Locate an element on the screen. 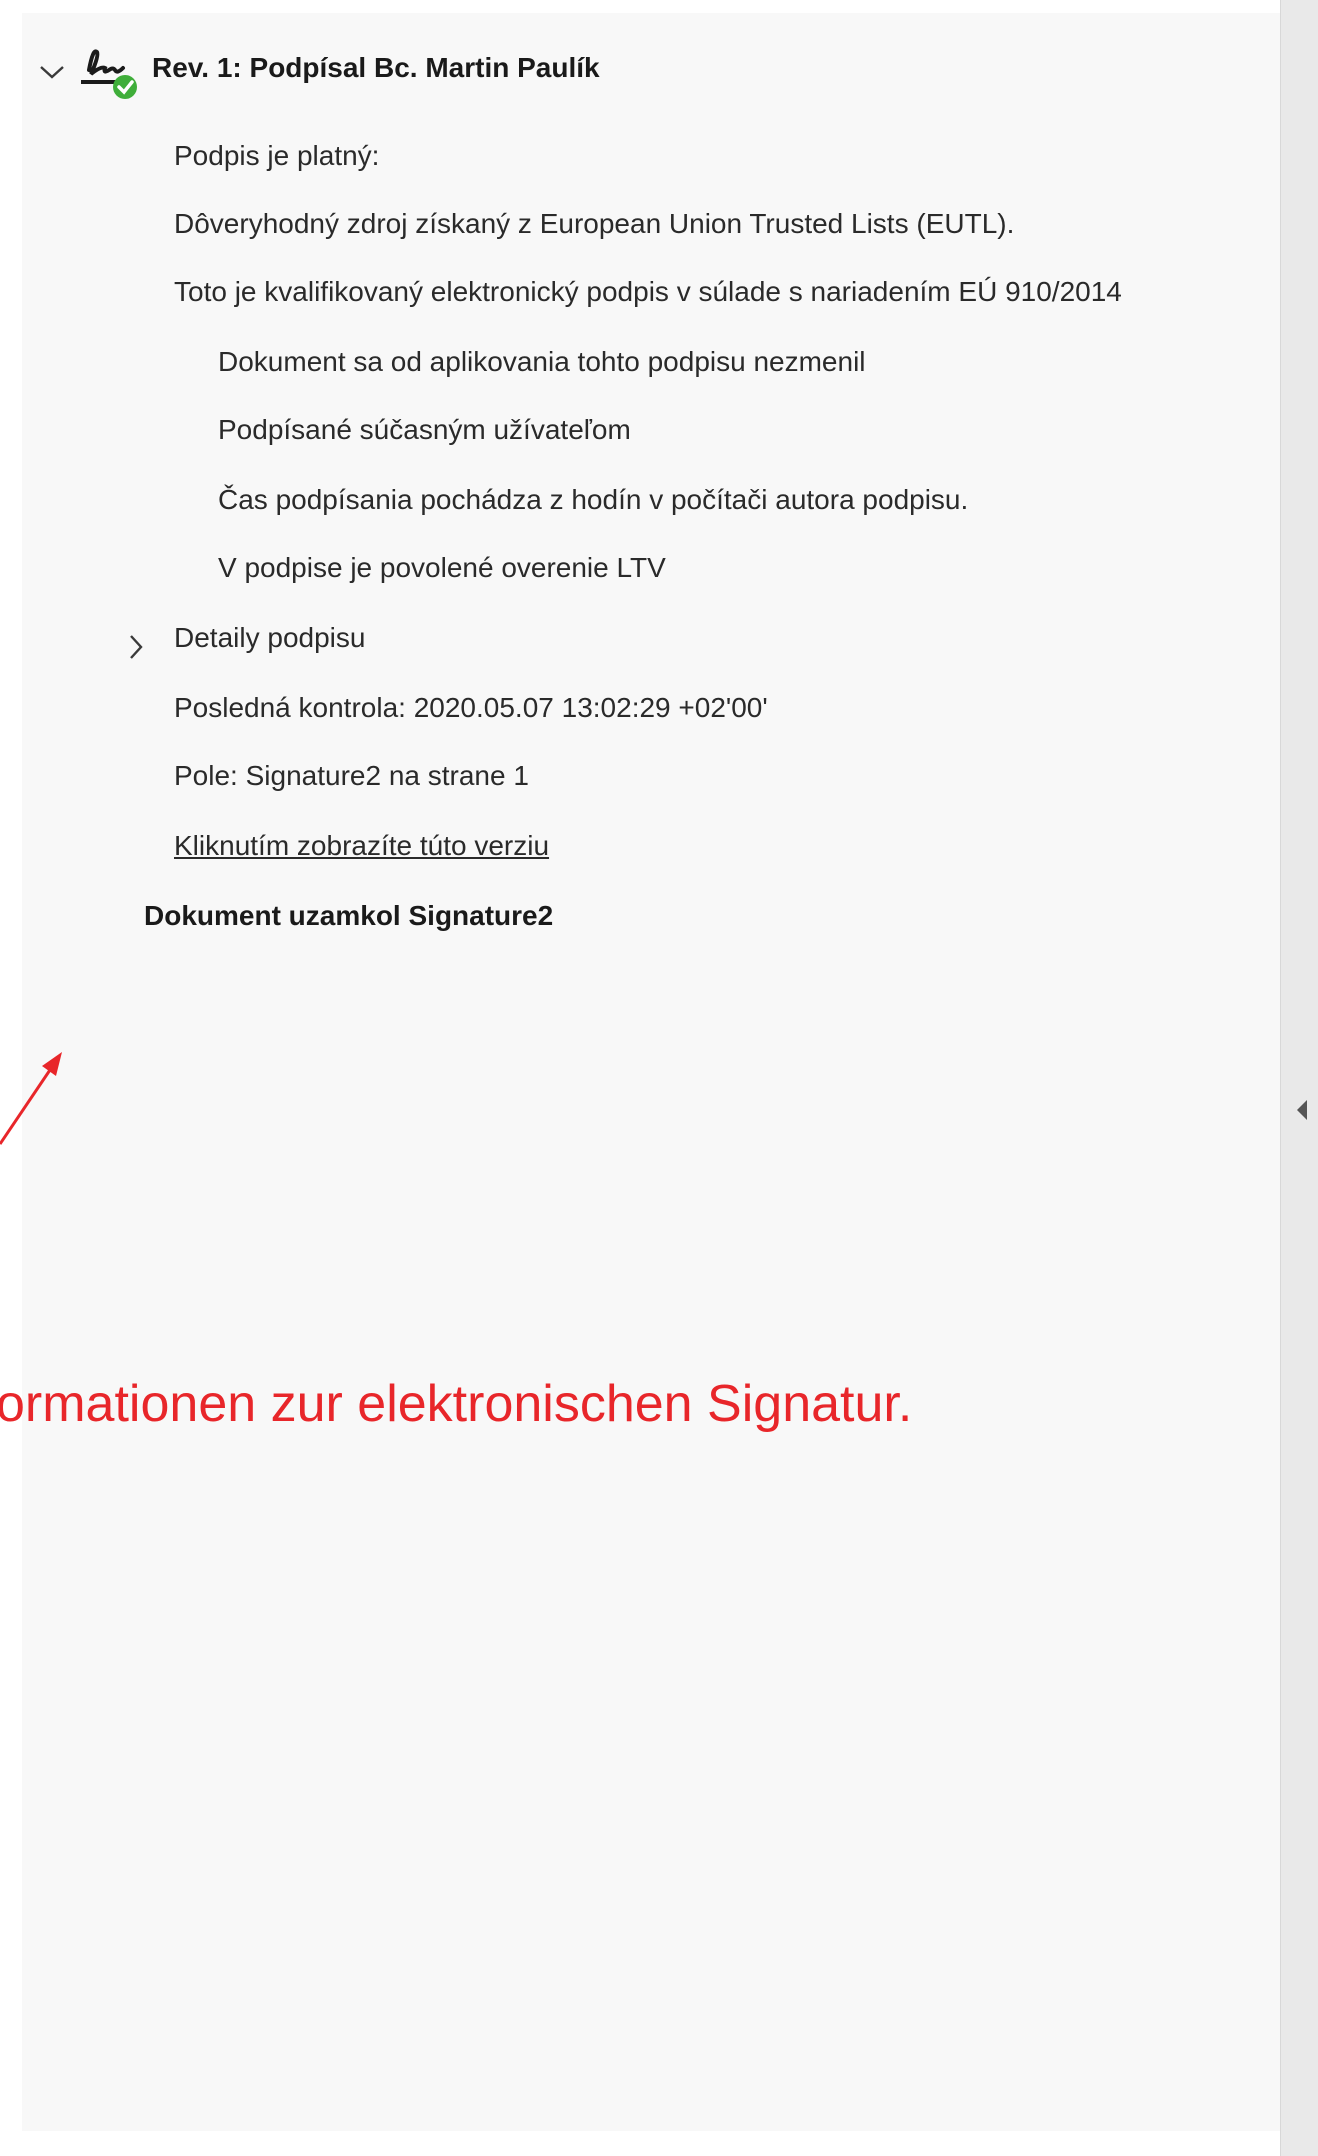  annotation-caption: ormationen zur elektronischen Signatur. is located at coordinates (456, 1404).